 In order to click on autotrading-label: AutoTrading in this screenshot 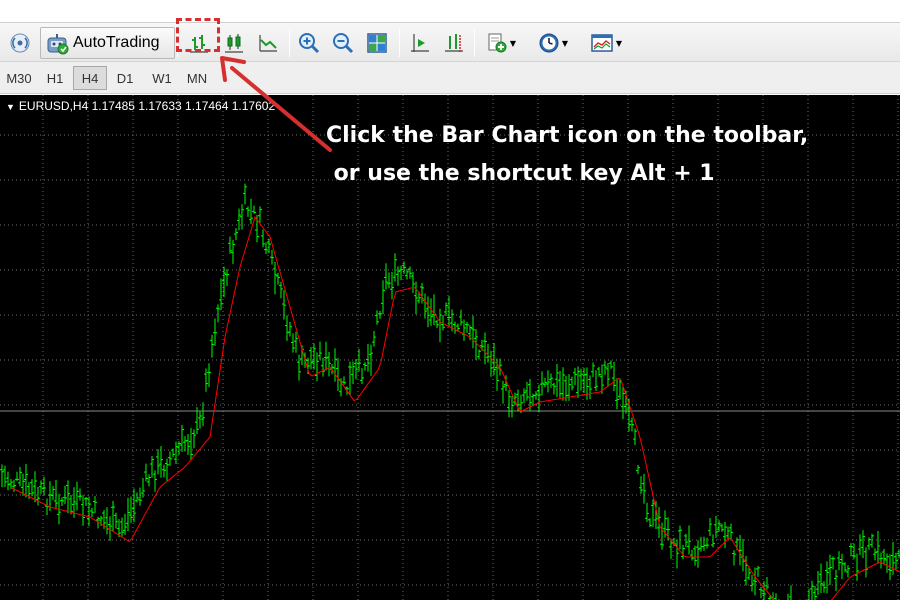, I will do `click(116, 42)`.